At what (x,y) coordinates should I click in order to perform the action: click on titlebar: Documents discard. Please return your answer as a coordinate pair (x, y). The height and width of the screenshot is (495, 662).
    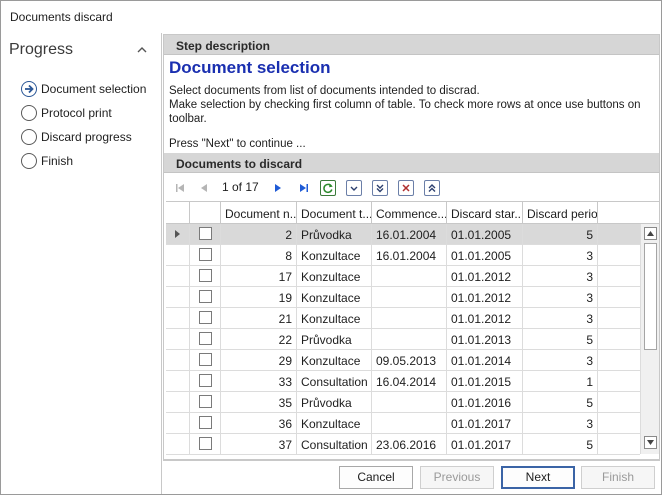
    Looking at the image, I should click on (331, 17).